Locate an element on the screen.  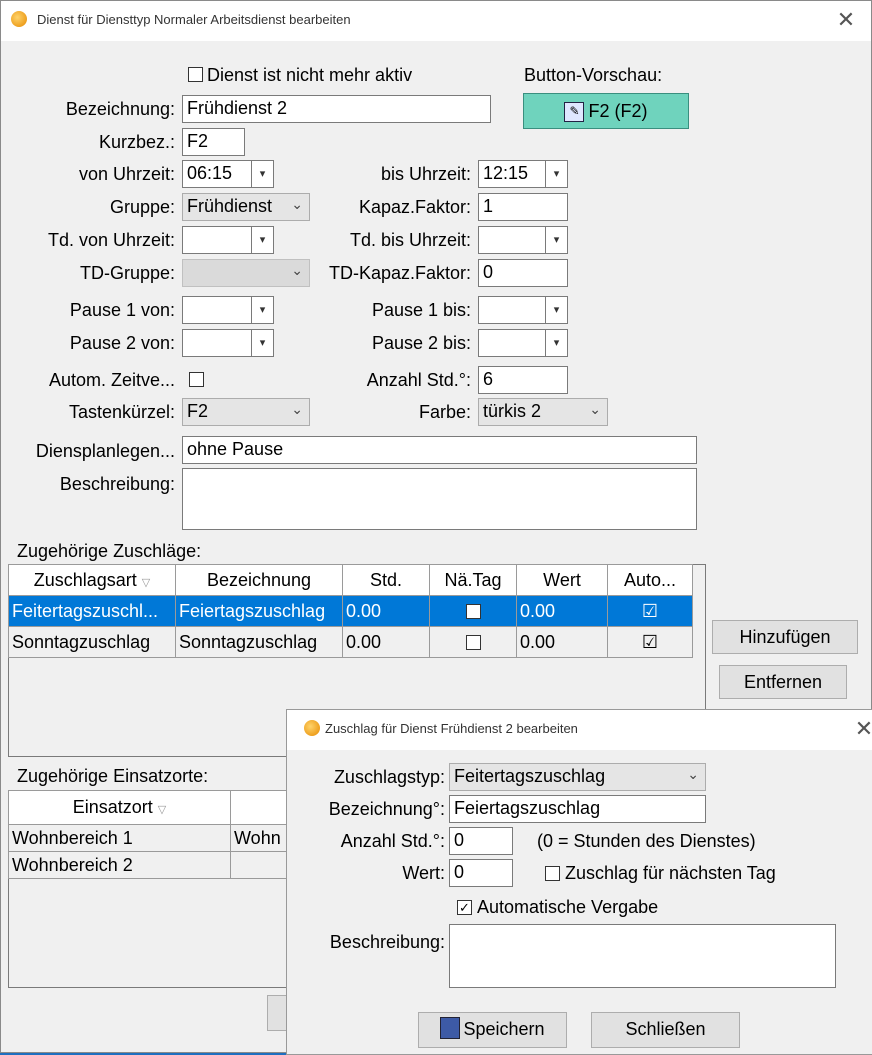
anzahl-std-field: 6 is located at coordinates (523, 380).